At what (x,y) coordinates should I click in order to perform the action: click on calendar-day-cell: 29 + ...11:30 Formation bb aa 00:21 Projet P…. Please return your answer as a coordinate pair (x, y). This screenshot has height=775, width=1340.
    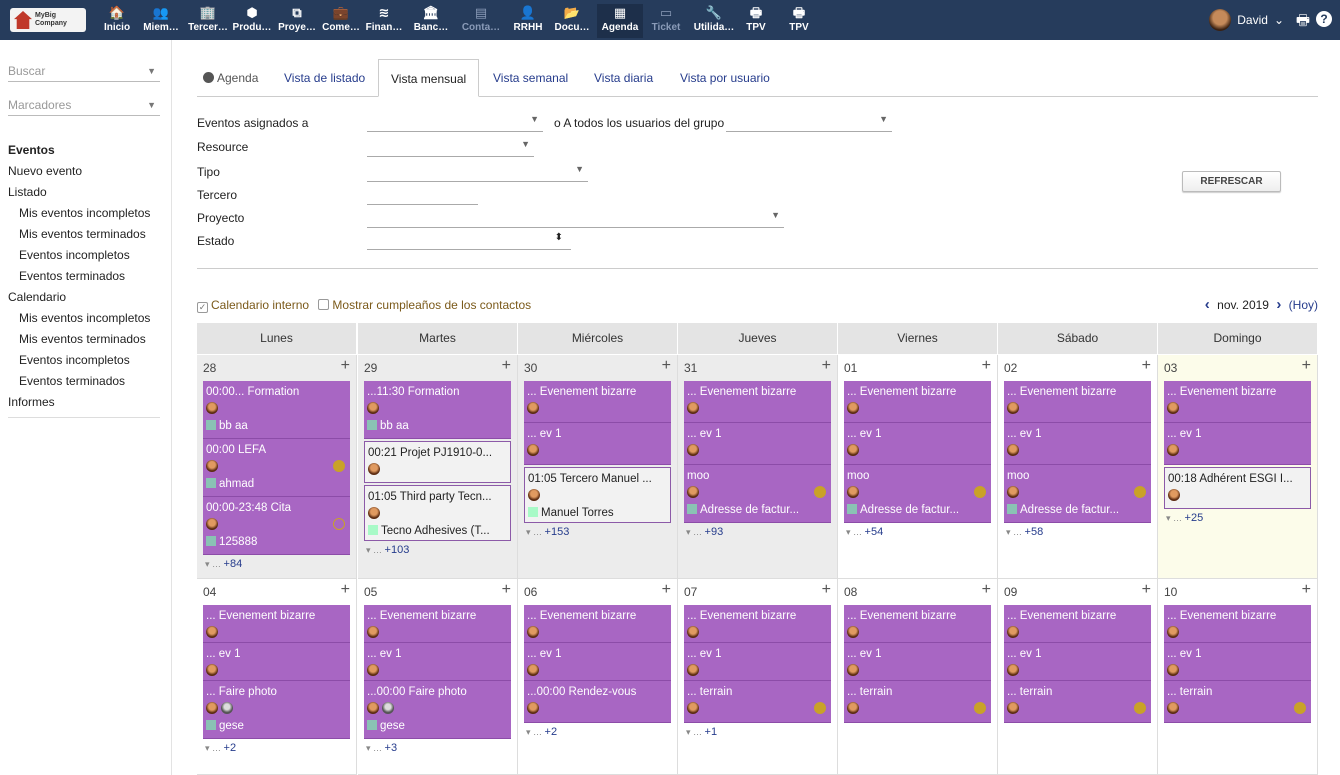
    Looking at the image, I should click on (438, 467).